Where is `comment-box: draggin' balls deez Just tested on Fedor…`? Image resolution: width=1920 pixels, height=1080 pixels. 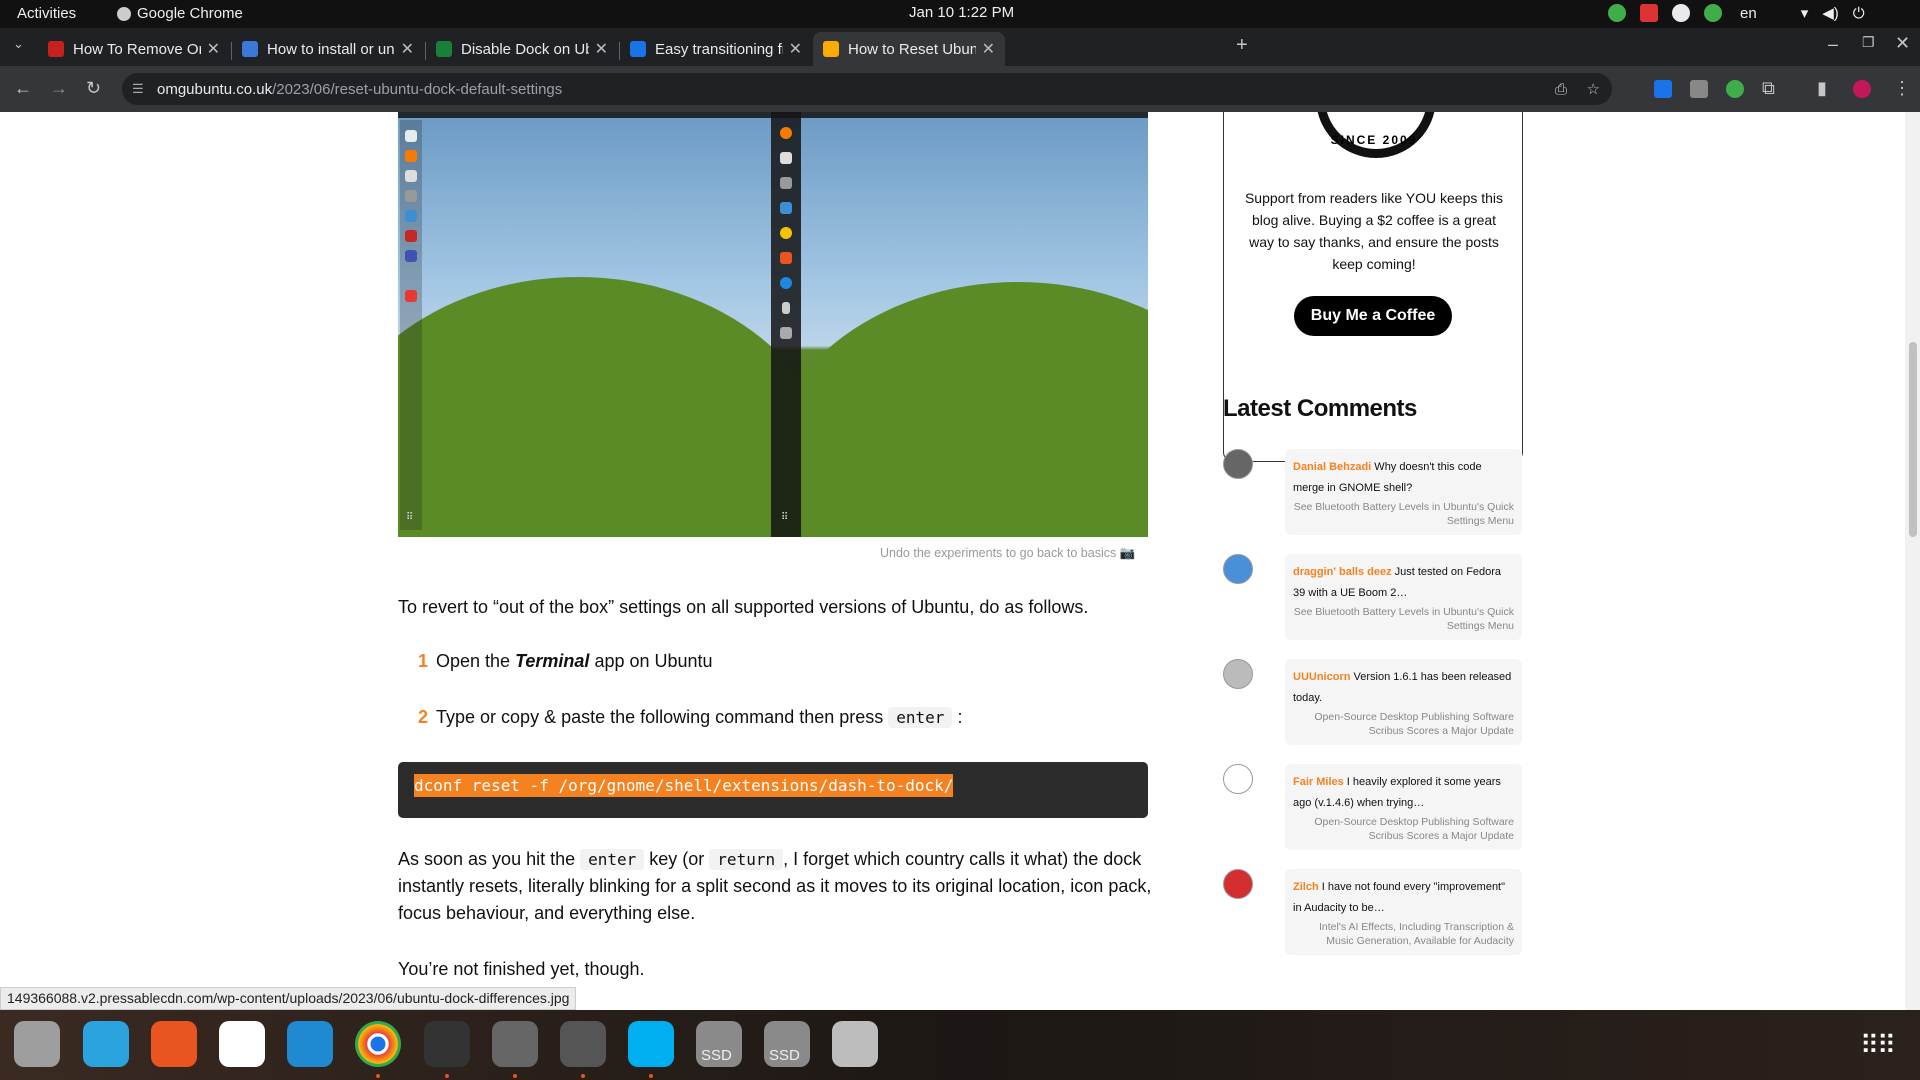
comment-box: draggin' balls deez Just tested on Fedor… is located at coordinates (1403, 597).